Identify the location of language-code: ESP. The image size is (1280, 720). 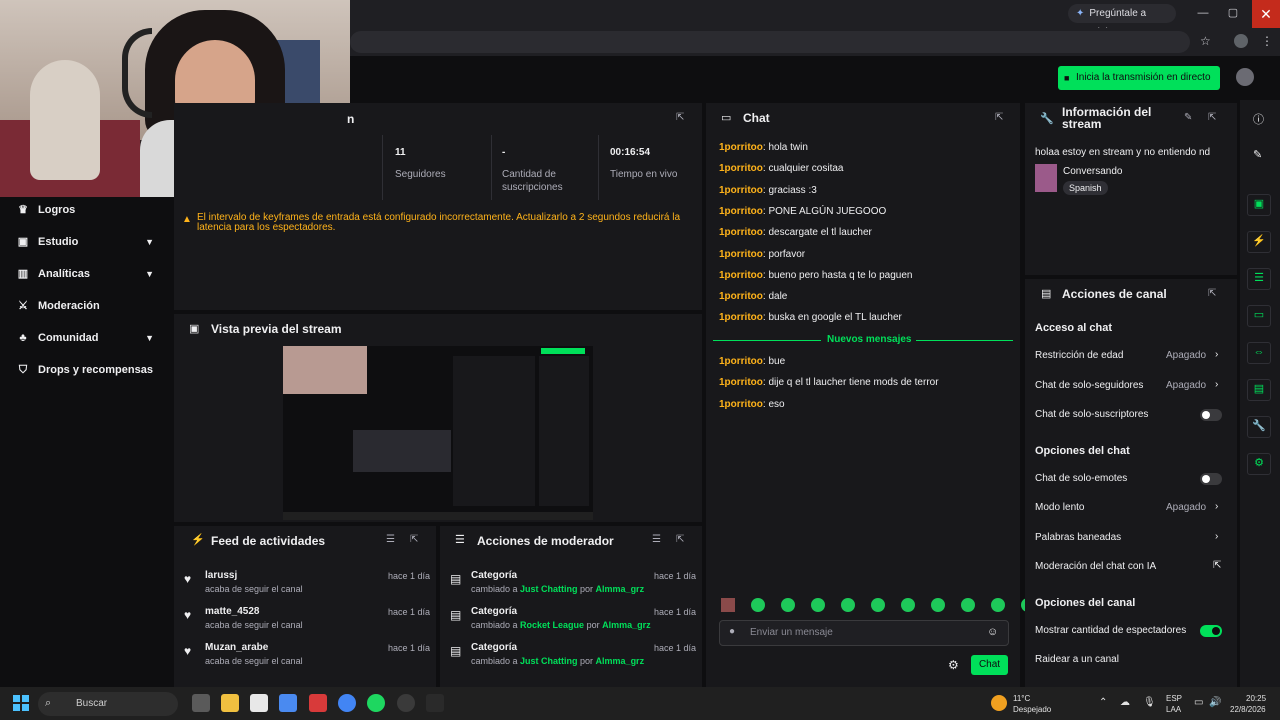
(1174, 699).